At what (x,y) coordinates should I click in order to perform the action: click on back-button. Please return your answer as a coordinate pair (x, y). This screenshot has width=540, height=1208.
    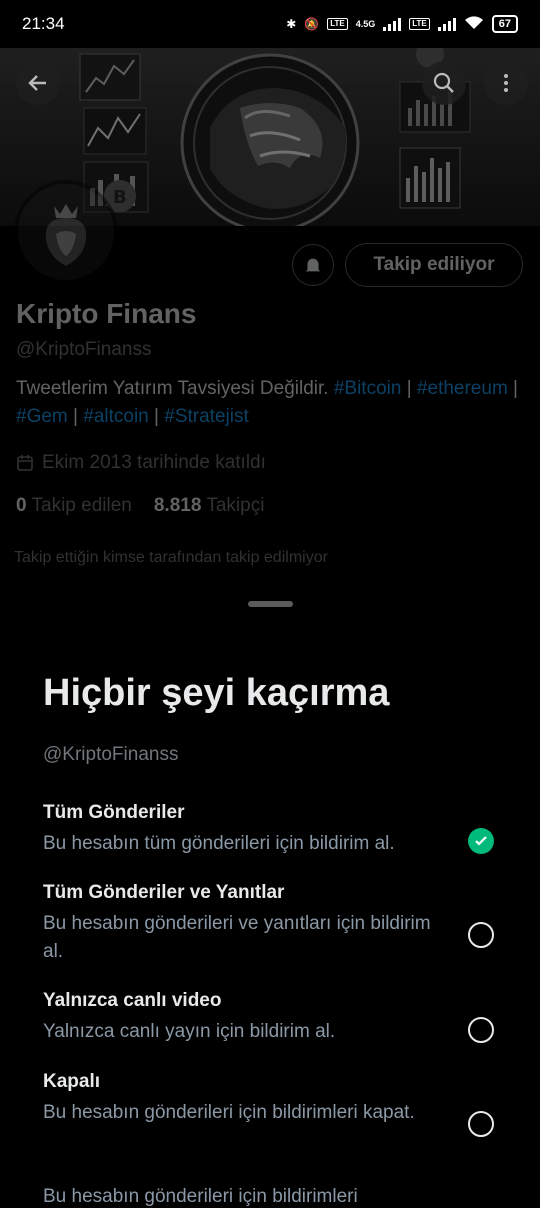
    Looking at the image, I should click on (38, 83).